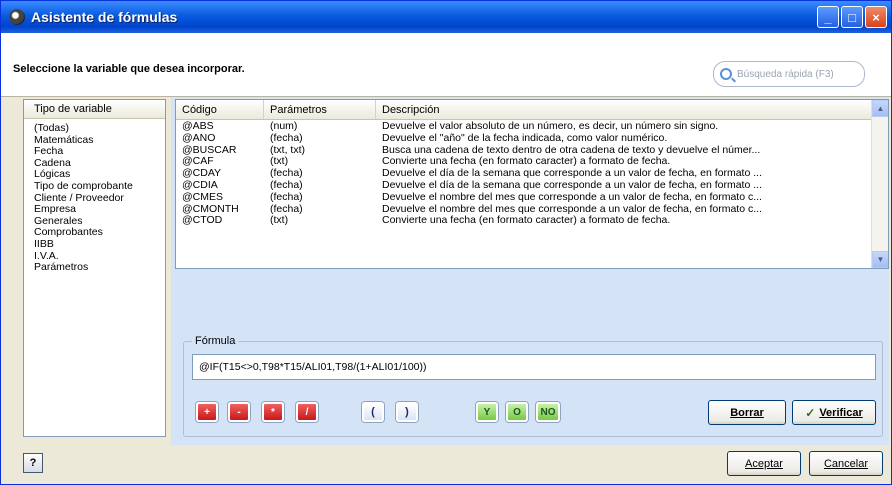  What do you see at coordinates (284, 126) in the screenshot?
I see `cell-params: (num)` at bounding box center [284, 126].